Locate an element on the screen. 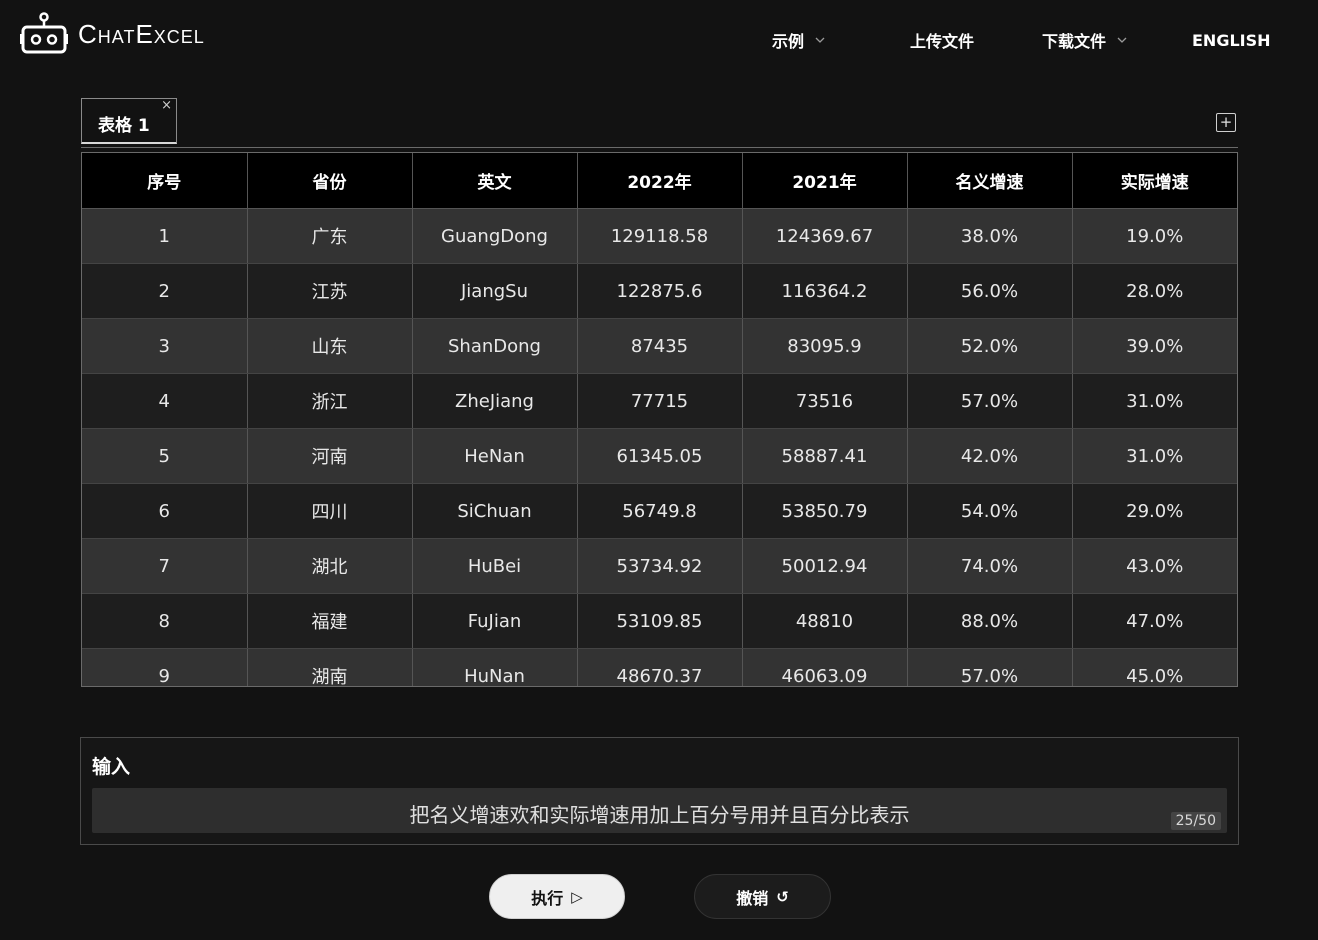  table-cell: 39.0% is located at coordinates (1154, 346).